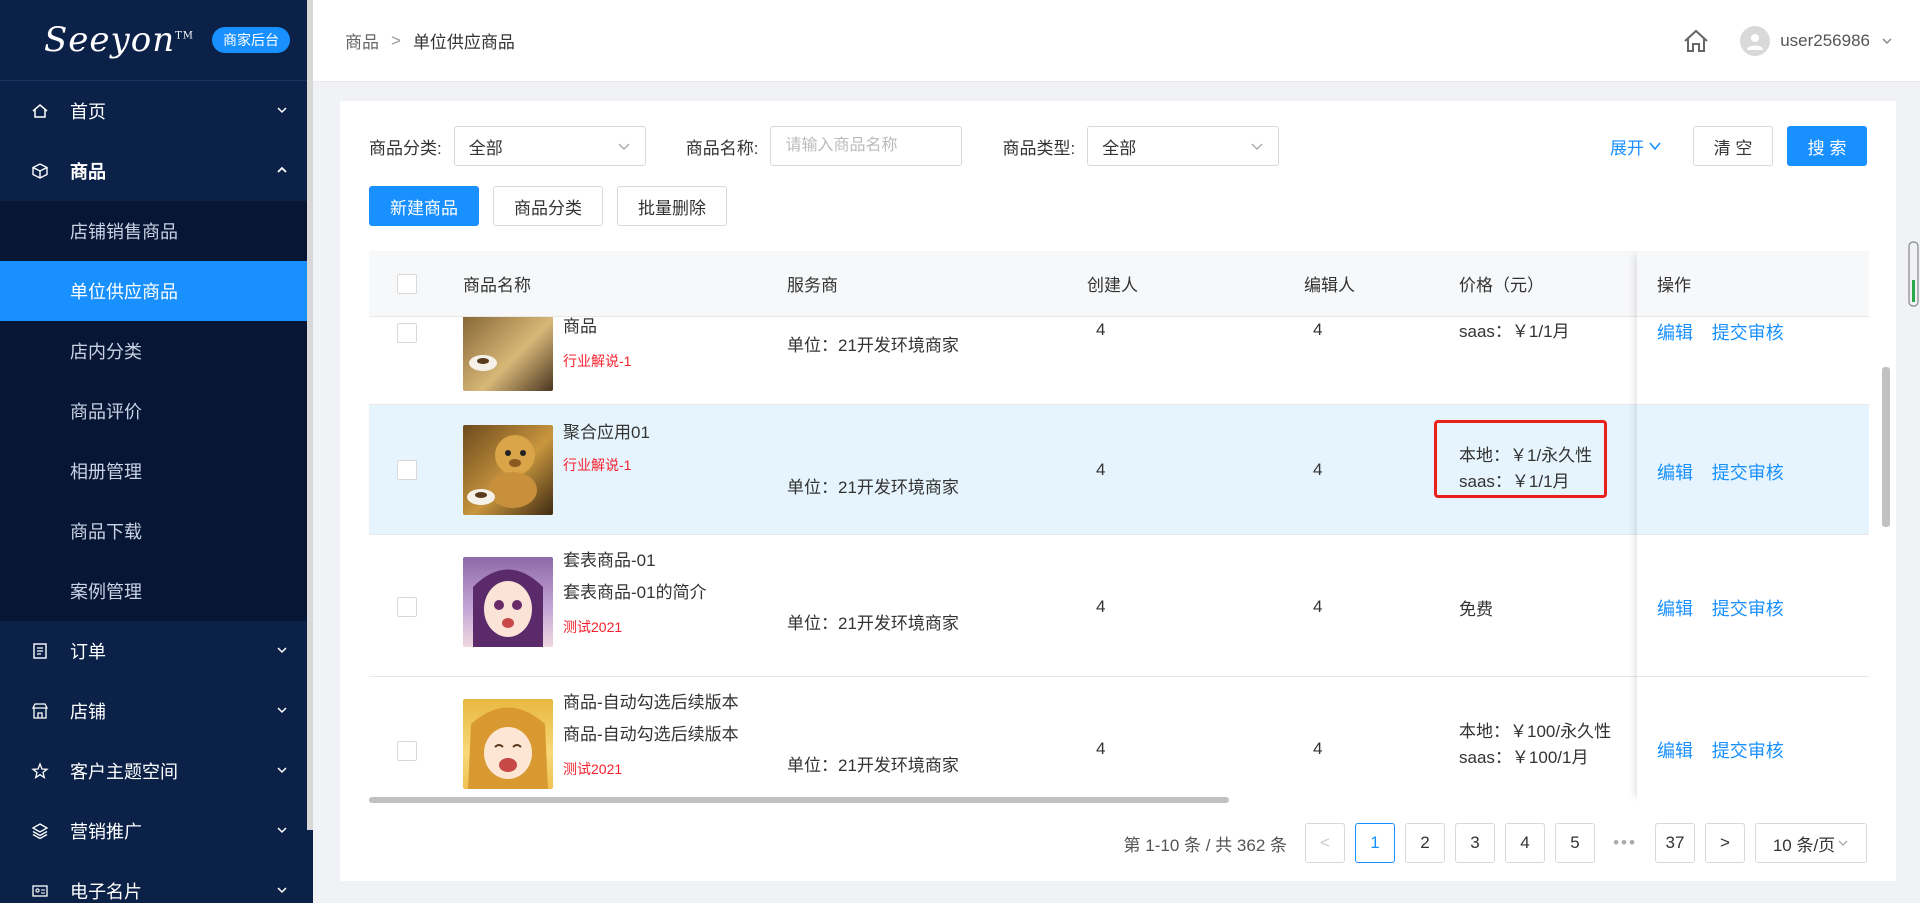  What do you see at coordinates (651, 734) in the screenshot?
I see `product-description: 商品-自动勾选后续版本` at bounding box center [651, 734].